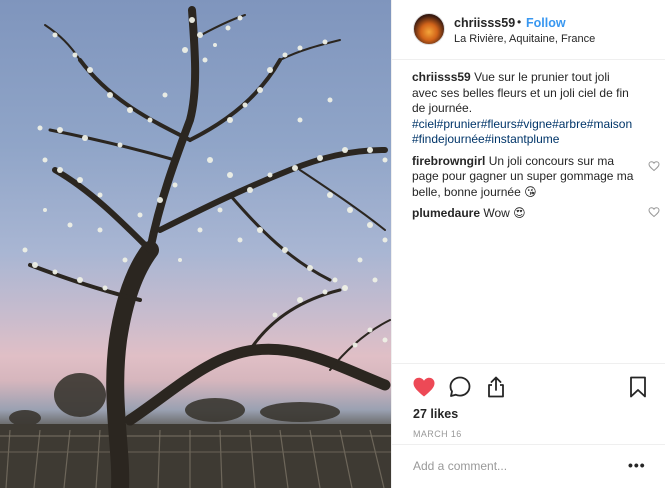 Image resolution: width=665 pixels, height=488 pixels. Describe the element at coordinates (460, 387) in the screenshot. I see `comment-icon` at that location.